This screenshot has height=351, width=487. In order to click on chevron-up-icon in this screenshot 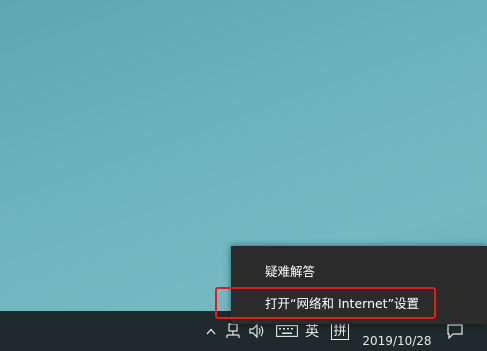, I will do `click(211, 331)`.